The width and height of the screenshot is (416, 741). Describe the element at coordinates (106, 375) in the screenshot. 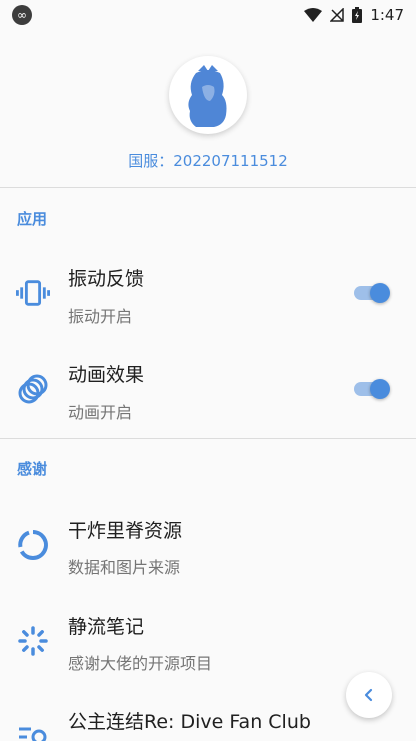

I see `setting-title: 动画效果` at that location.